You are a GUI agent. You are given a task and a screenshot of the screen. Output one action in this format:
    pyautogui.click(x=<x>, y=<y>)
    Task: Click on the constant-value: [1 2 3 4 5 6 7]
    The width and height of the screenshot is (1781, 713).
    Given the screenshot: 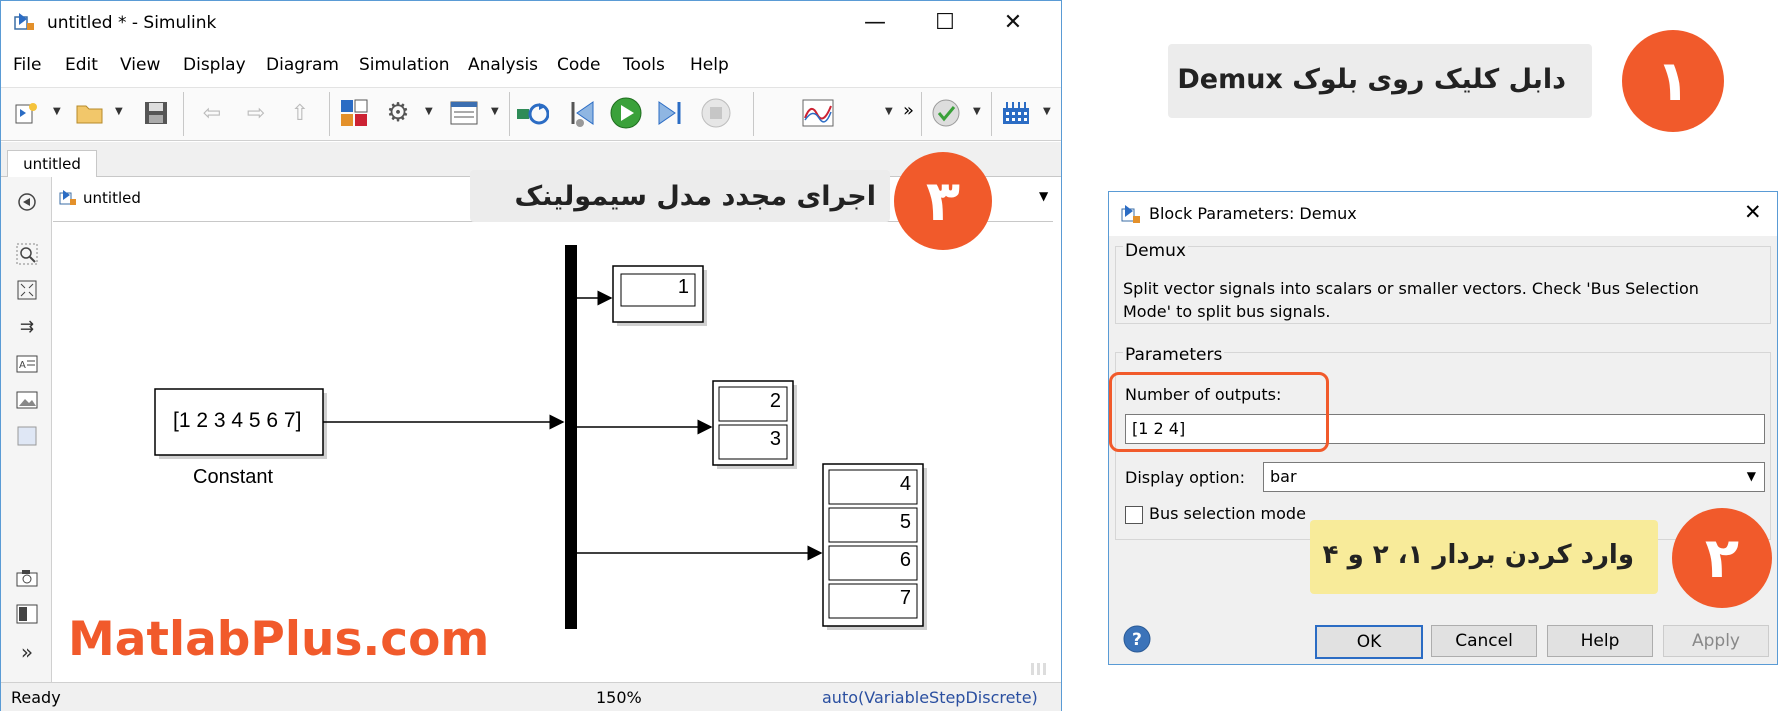 What is the action you would take?
    pyautogui.click(x=237, y=420)
    